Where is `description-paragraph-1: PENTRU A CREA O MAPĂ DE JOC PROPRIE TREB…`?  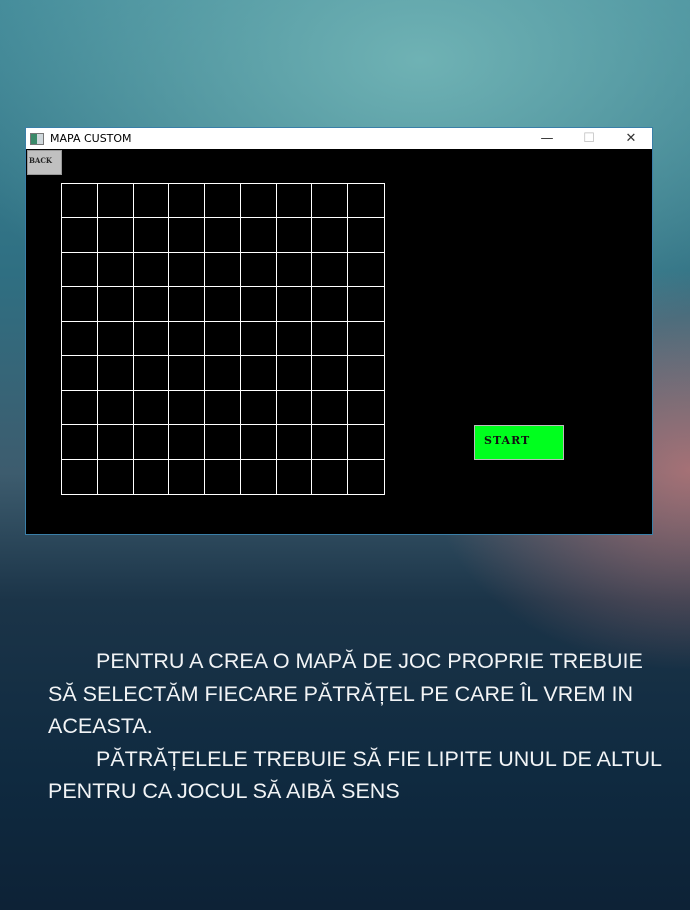
description-paragraph-1: PENTRU A CREA O MAPĂ DE JOC PROPRIE TREB… is located at coordinates (345, 693).